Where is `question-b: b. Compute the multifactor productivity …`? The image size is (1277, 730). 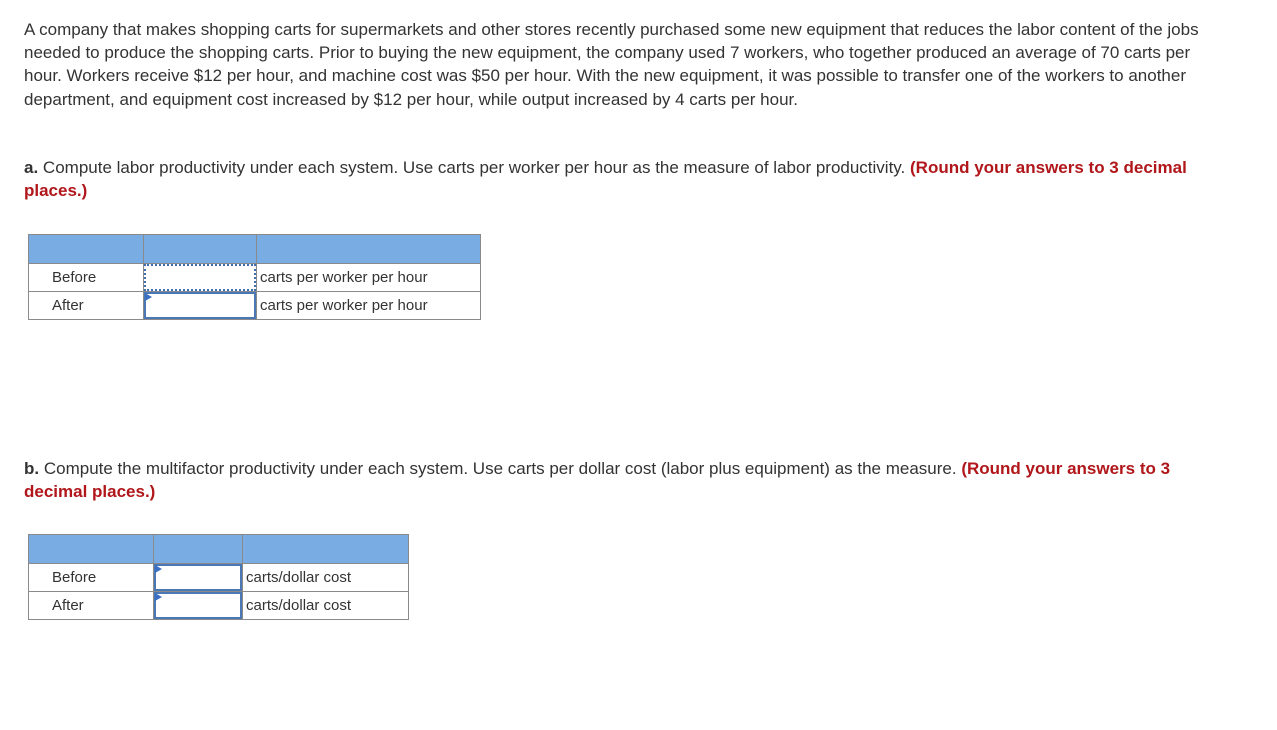 question-b: b. Compute the multifactor productivity … is located at coordinates (614, 480).